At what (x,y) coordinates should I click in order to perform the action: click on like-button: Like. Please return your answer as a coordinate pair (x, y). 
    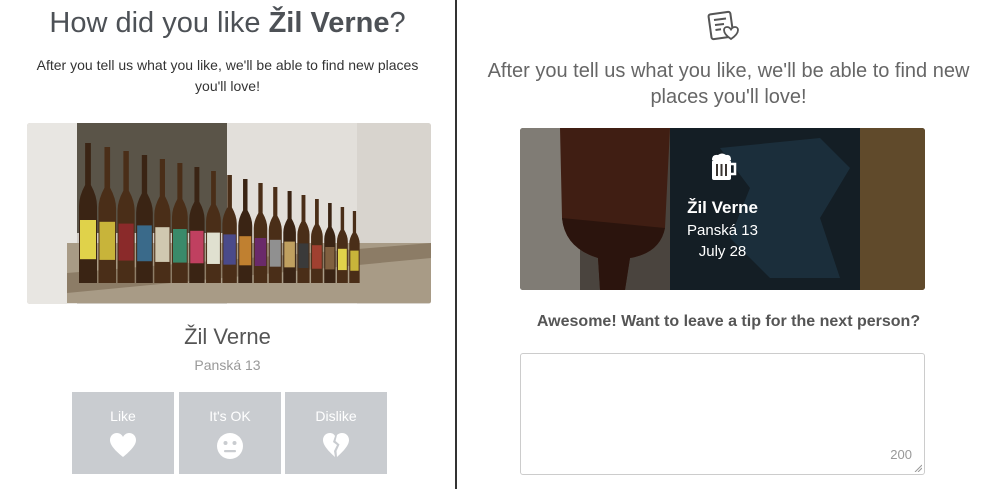
    Looking at the image, I should click on (123, 433).